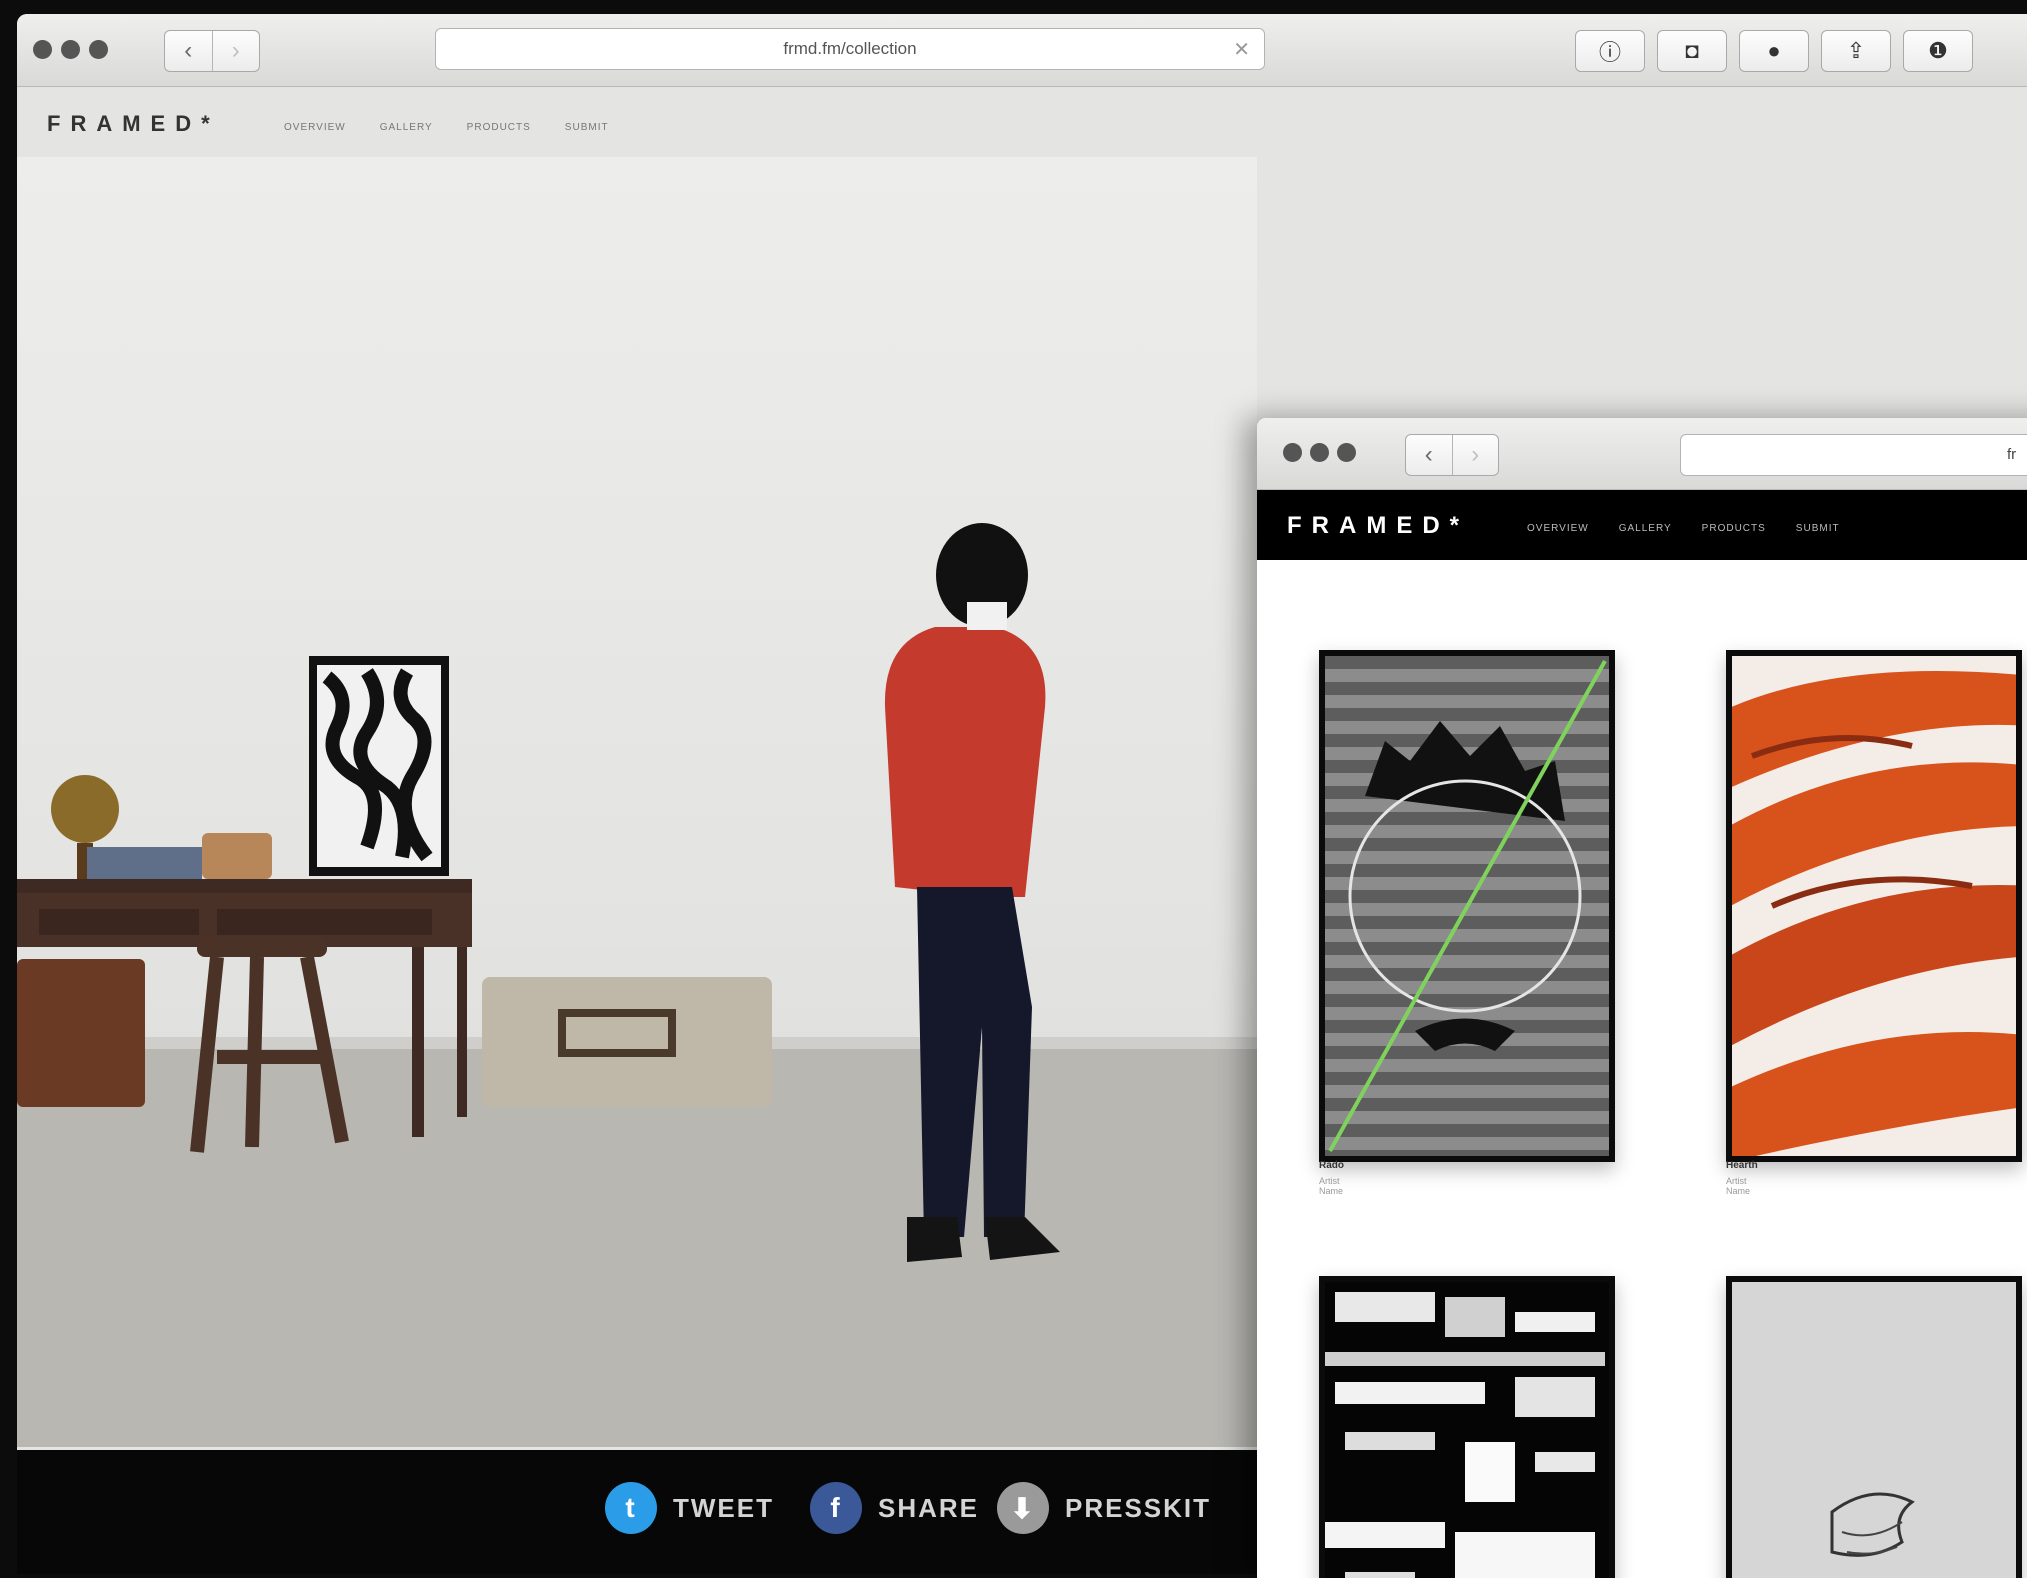 The image size is (2027, 1578). I want to click on presskit-label: PRESSKIT, so click(1138, 1507).